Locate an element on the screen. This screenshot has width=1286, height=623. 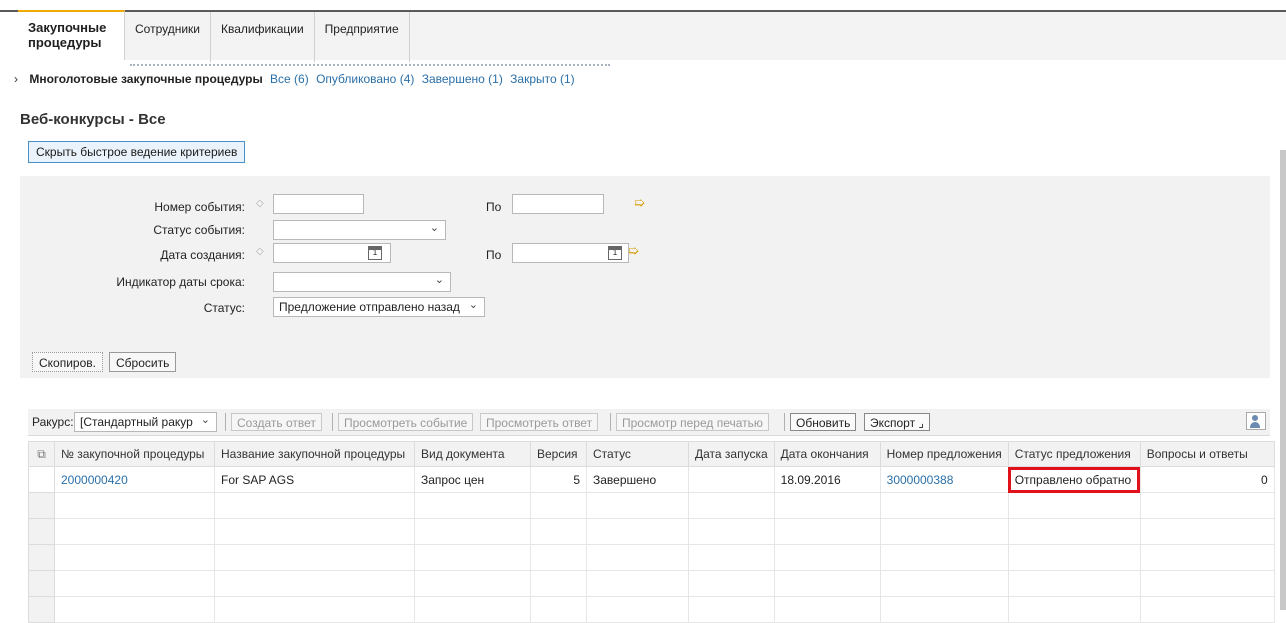
column-header: Статус предложения is located at coordinates (1074, 454).